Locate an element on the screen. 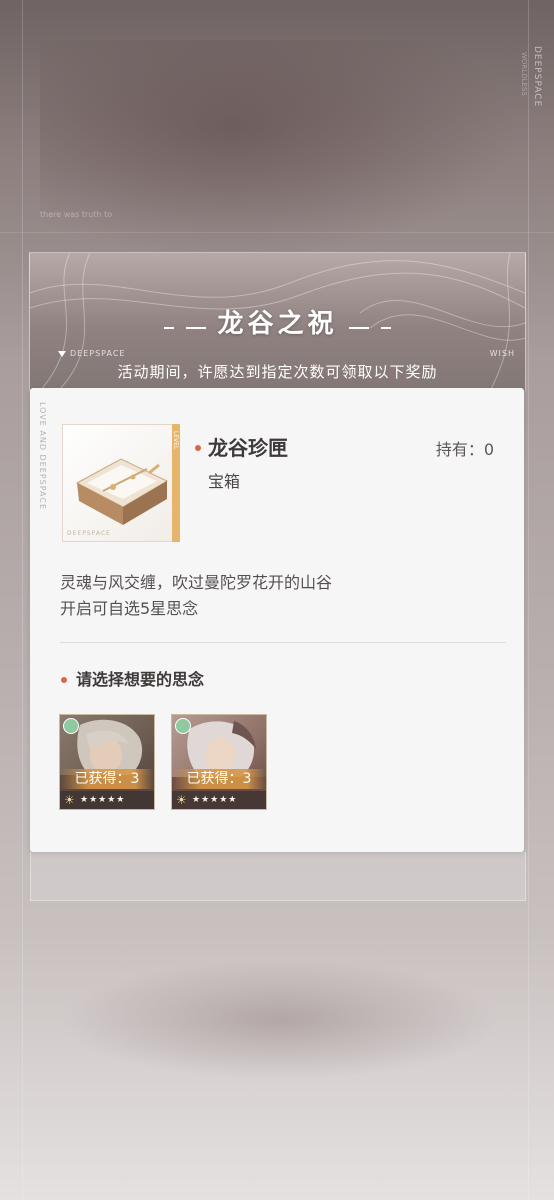  triangle-marker-icon is located at coordinates (62, 354).